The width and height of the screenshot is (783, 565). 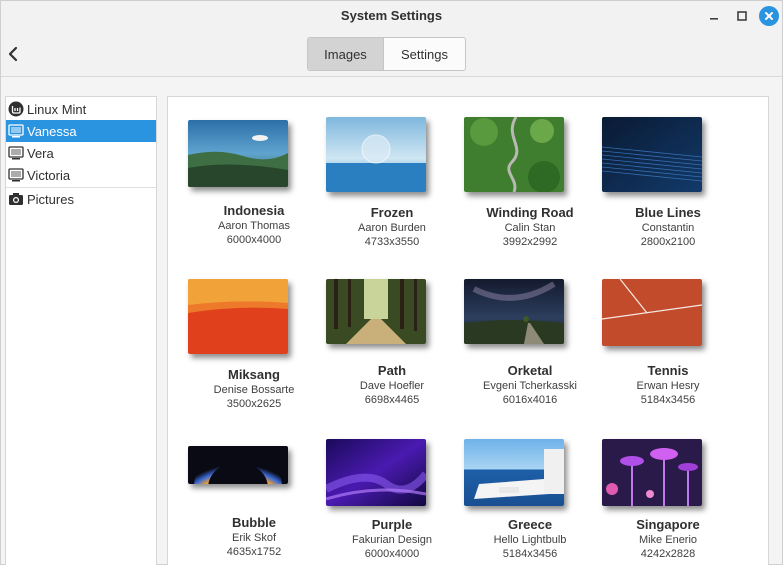 I want to click on wallpaper-size: 6698x4465, so click(x=392, y=400).